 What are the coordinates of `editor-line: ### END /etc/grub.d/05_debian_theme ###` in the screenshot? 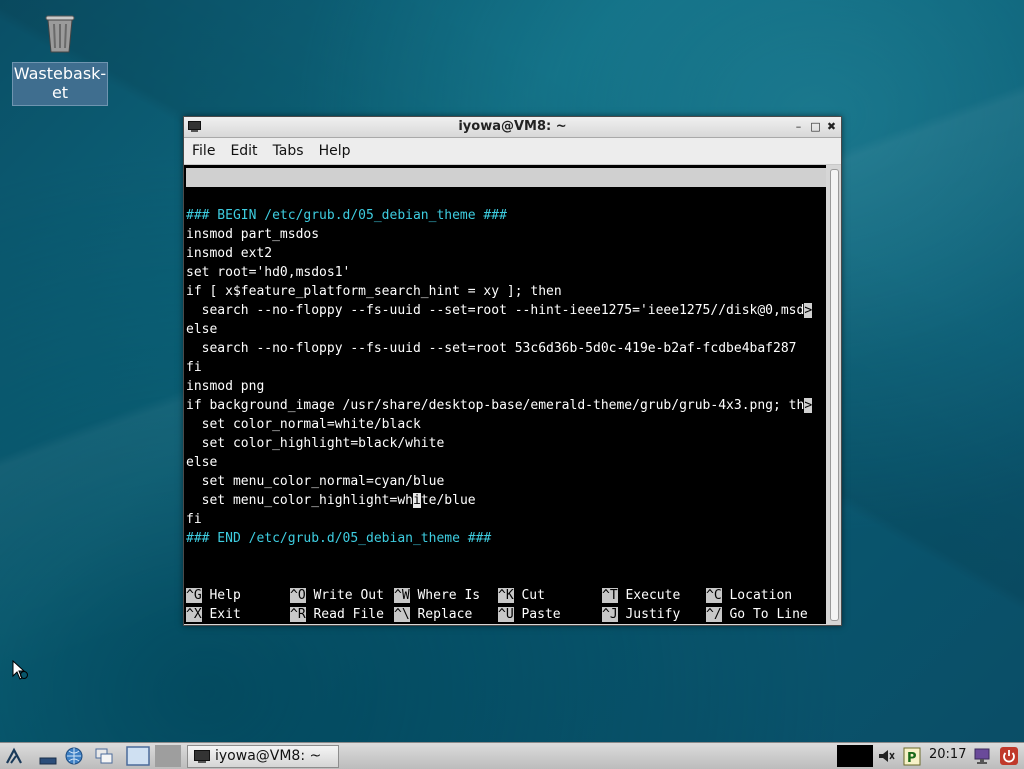 It's located at (338, 538).